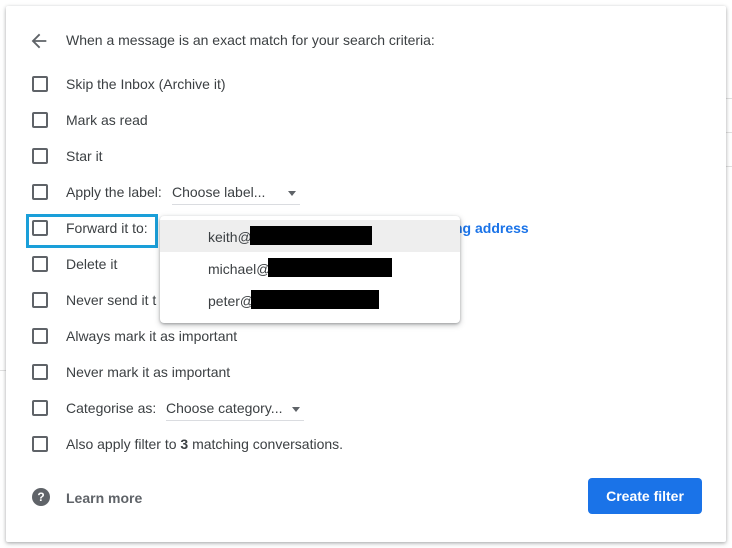  Describe the element at coordinates (40, 372) in the screenshot. I see `never-important-checkbox` at that location.